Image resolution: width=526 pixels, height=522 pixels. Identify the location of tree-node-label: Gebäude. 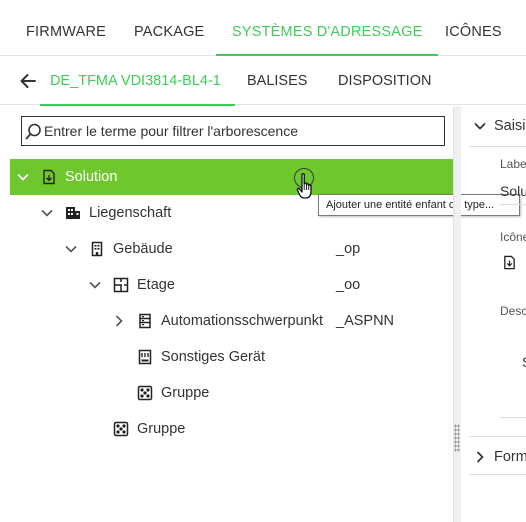
(143, 249).